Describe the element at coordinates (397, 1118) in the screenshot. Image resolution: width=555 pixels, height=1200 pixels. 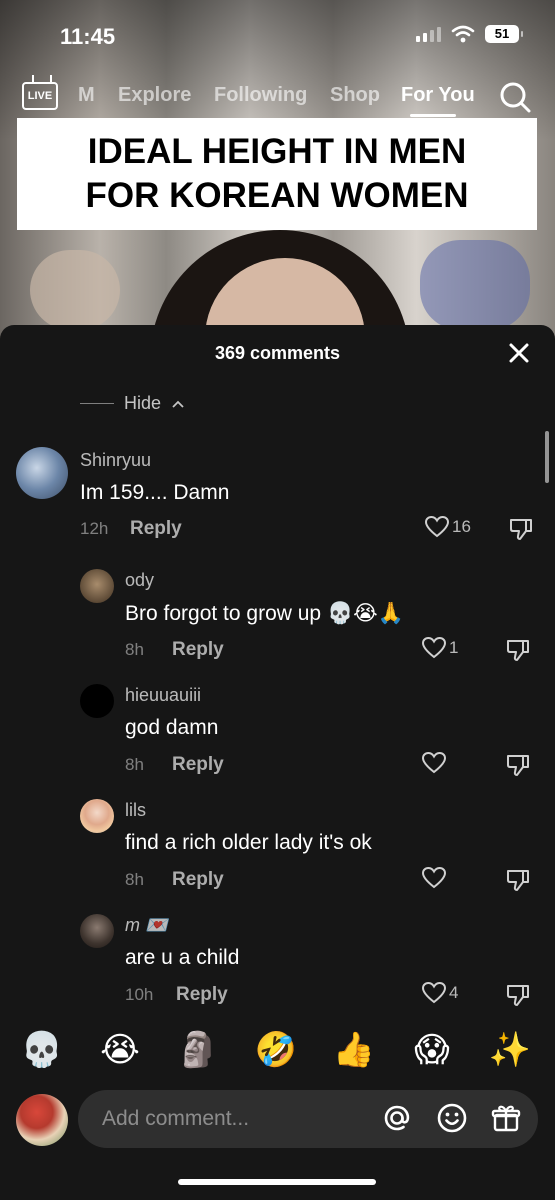
I see `mention-icon` at that location.